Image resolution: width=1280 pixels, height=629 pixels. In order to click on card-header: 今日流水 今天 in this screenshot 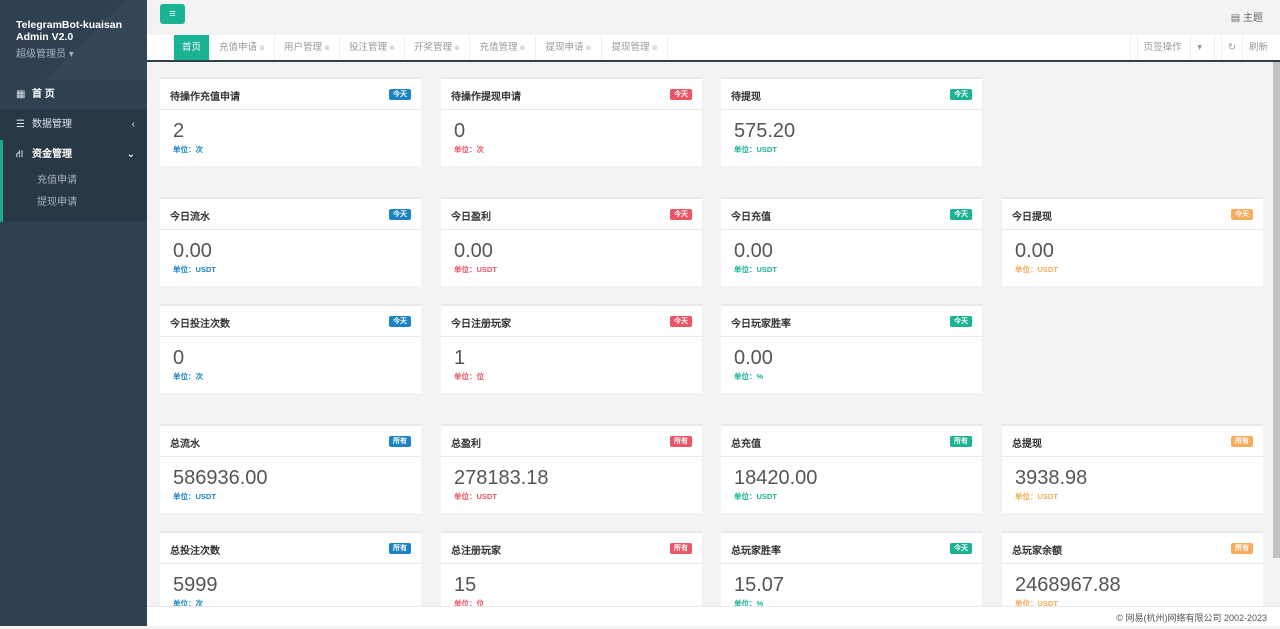, I will do `click(290, 214)`.